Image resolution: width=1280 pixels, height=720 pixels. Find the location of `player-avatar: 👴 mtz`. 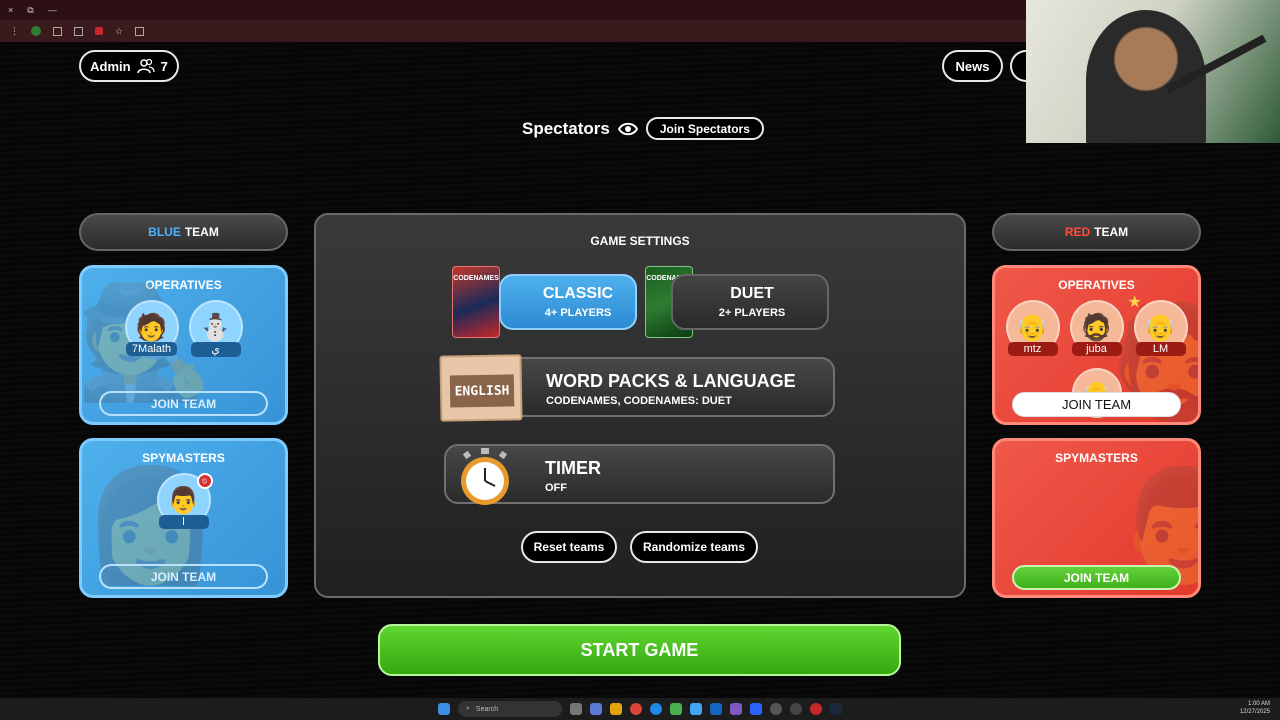

player-avatar: 👴 mtz is located at coordinates (1033, 328).